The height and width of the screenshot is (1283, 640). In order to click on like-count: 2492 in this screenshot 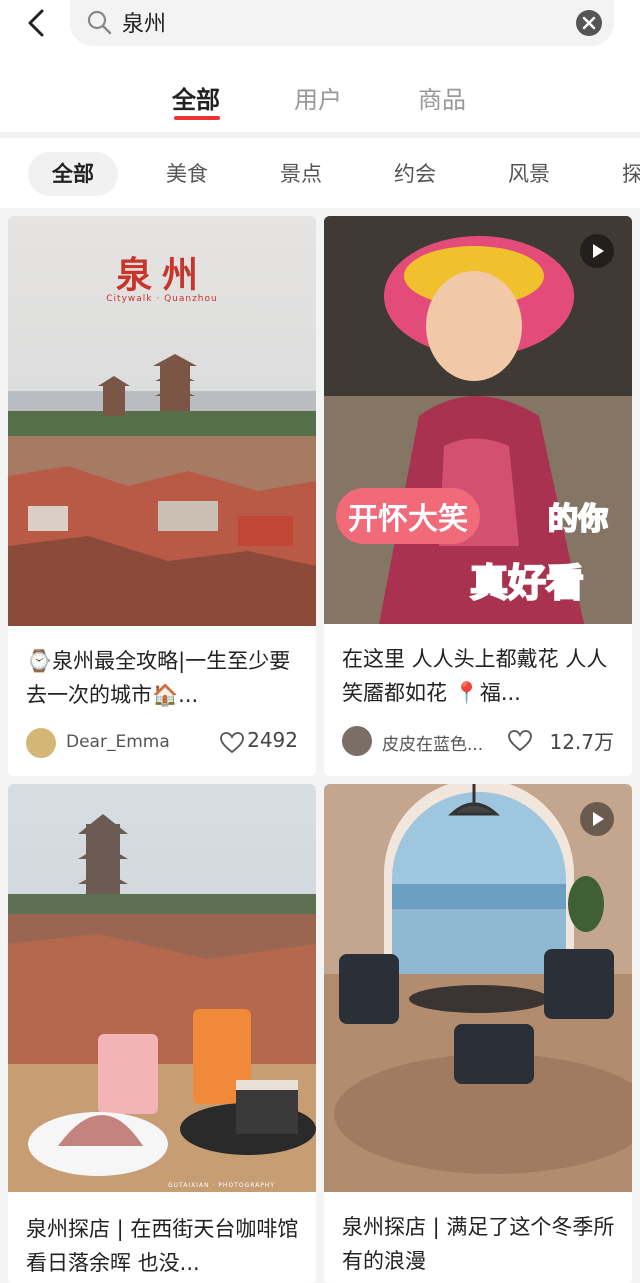, I will do `click(272, 740)`.